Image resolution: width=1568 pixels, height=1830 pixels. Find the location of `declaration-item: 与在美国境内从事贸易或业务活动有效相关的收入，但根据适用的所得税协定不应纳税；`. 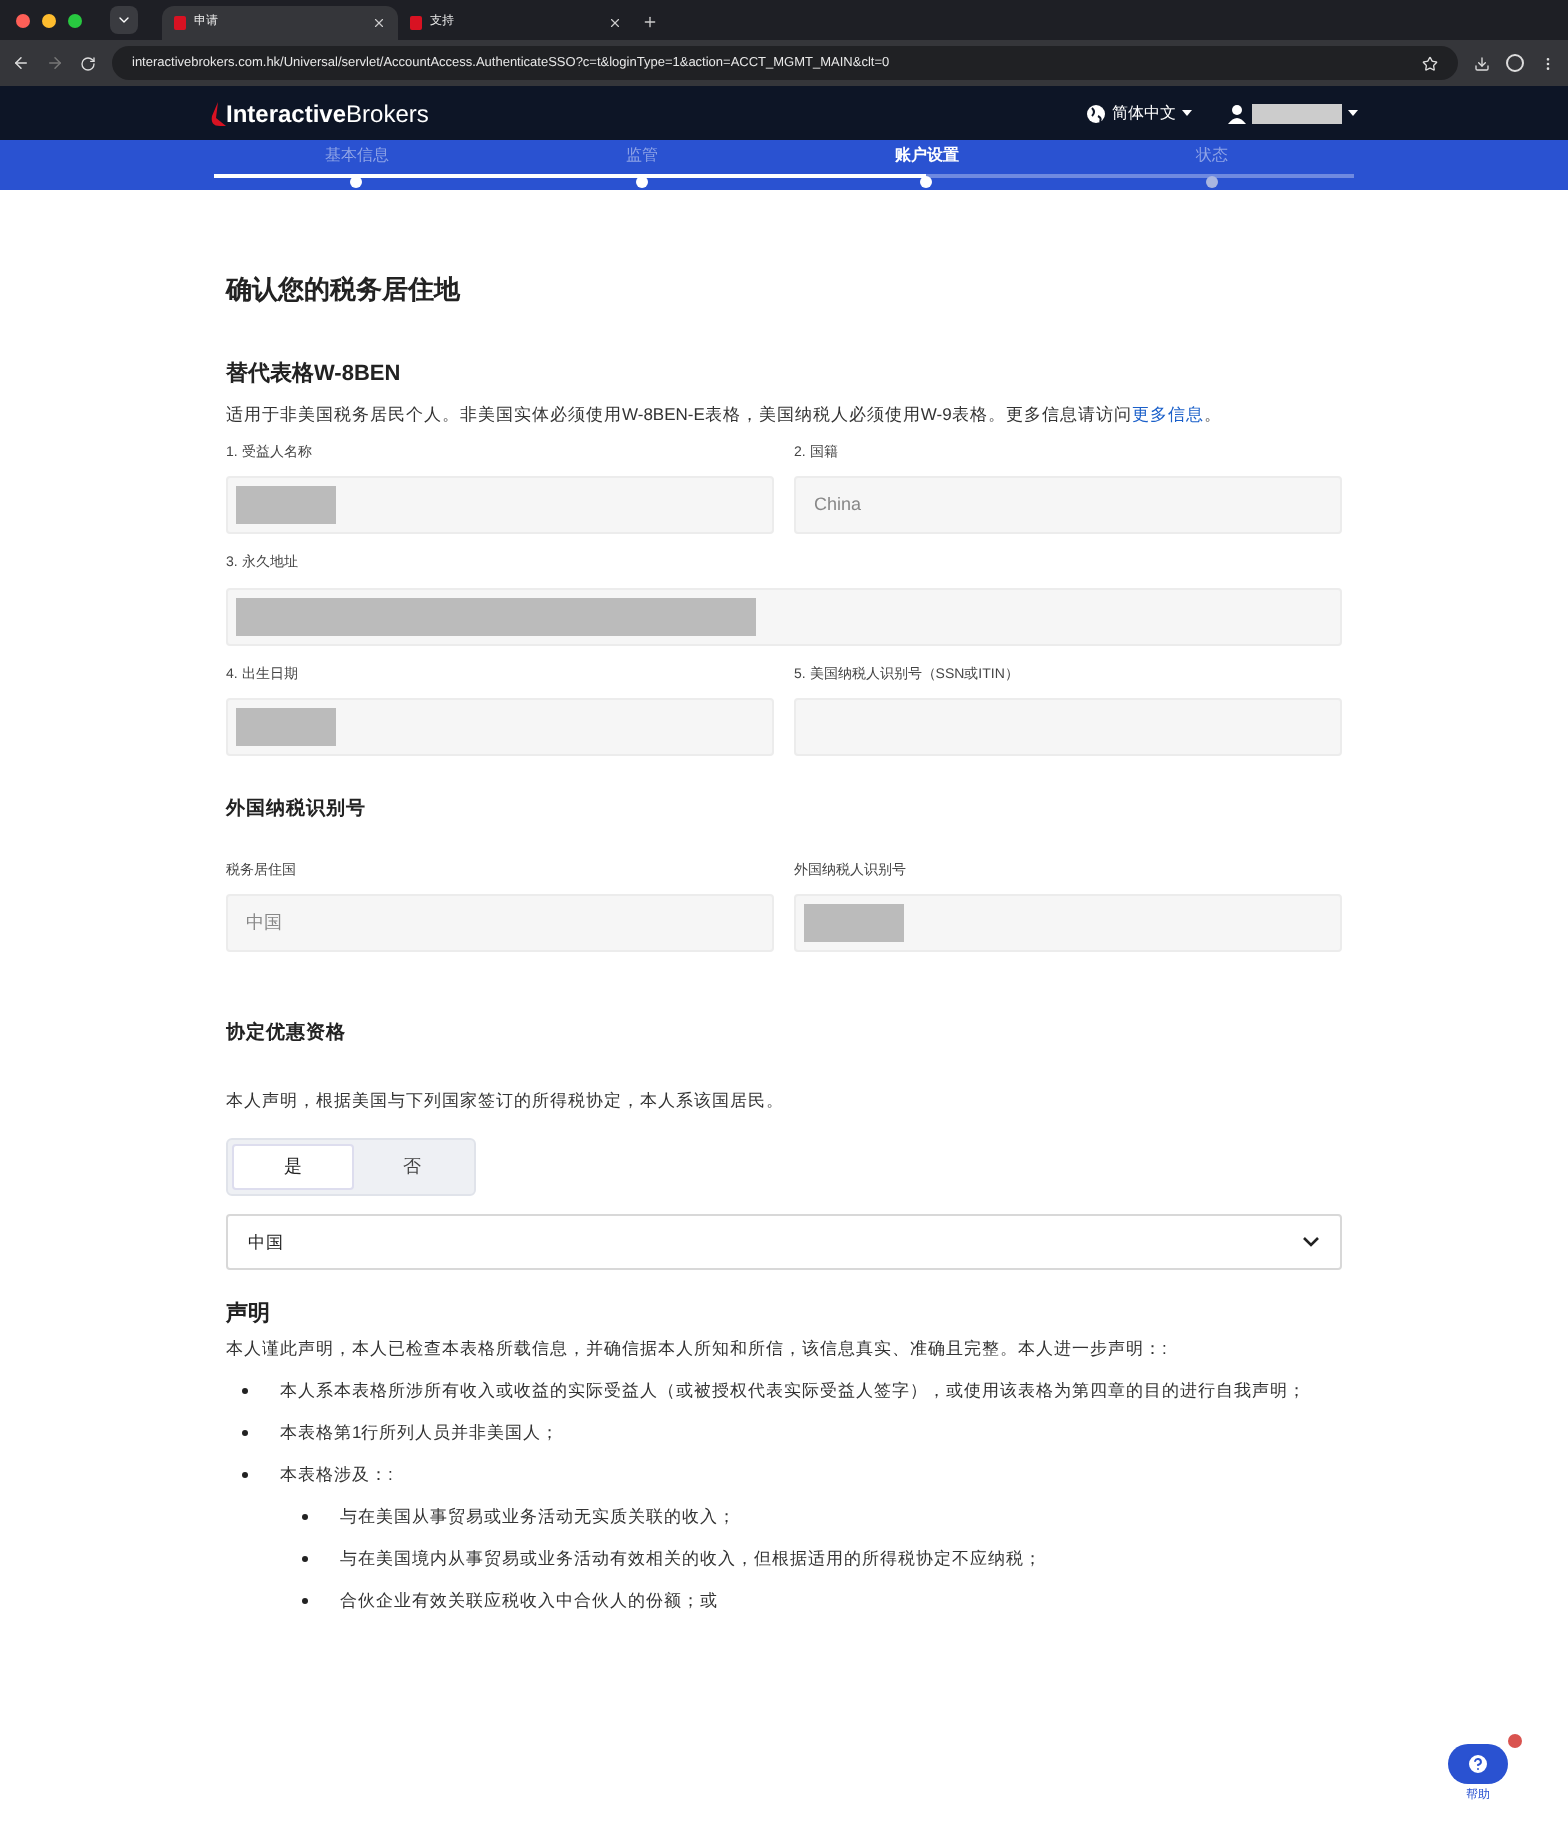

declaration-item: 与在美国境内从事贸易或业务活动有效相关的收入，但根据适用的所得税协定不应纳税； is located at coordinates (691, 1559).